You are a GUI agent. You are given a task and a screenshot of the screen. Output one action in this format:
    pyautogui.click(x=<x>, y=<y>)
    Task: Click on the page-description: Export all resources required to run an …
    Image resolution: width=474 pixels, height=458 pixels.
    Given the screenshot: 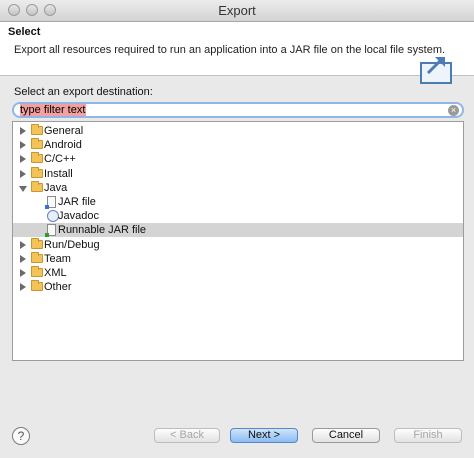 What is the action you would take?
    pyautogui.click(x=230, y=50)
    